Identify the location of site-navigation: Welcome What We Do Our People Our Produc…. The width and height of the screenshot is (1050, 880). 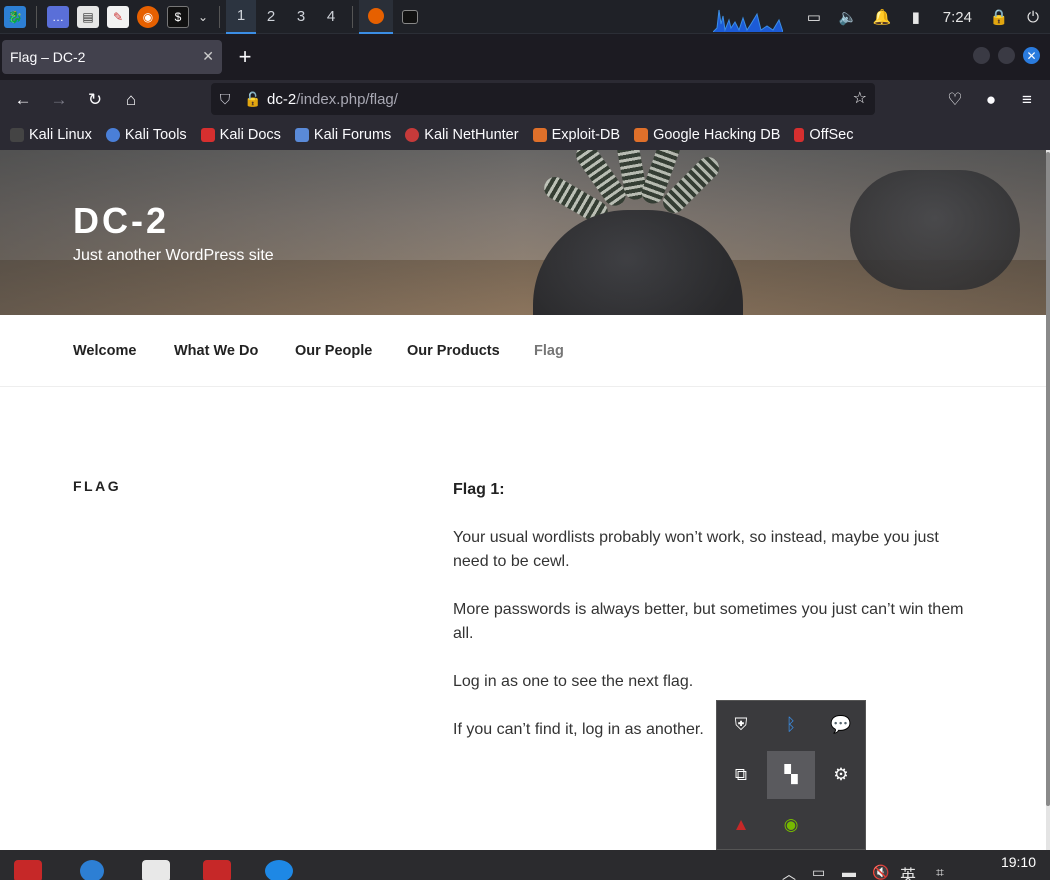
(523, 351).